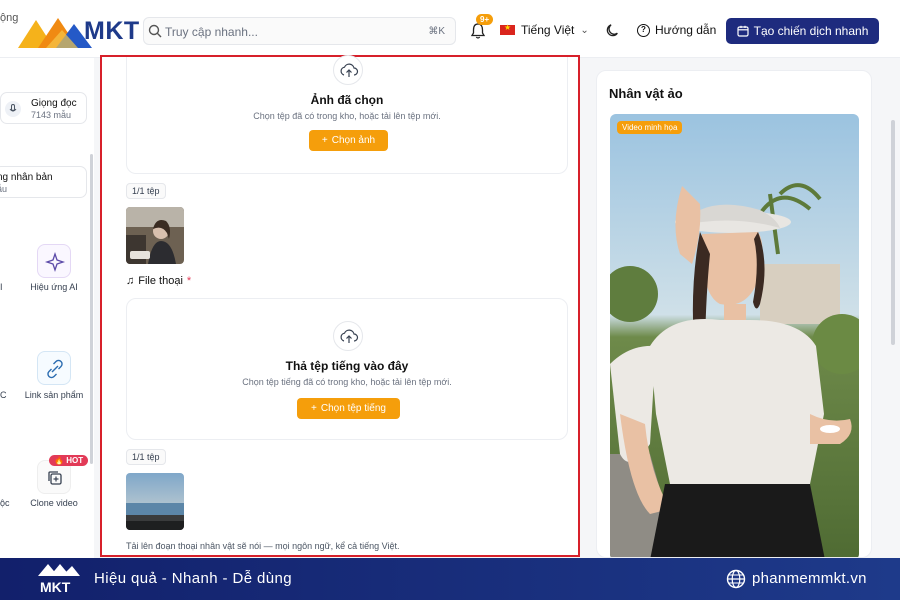 This screenshot has height=600, width=900. I want to click on audio-count-tag: 1/1 tệp, so click(146, 457).